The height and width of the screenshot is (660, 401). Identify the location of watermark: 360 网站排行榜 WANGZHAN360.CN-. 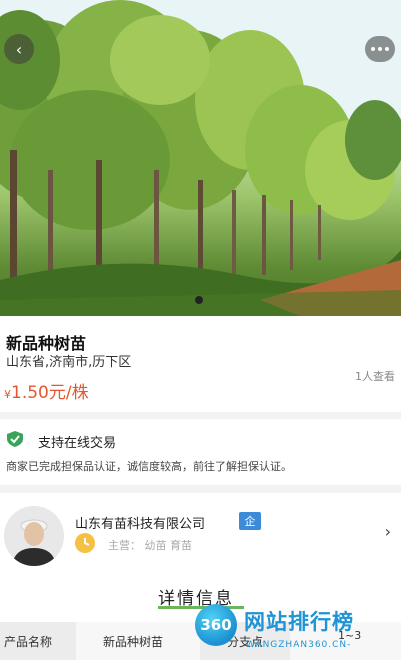
(294, 630).